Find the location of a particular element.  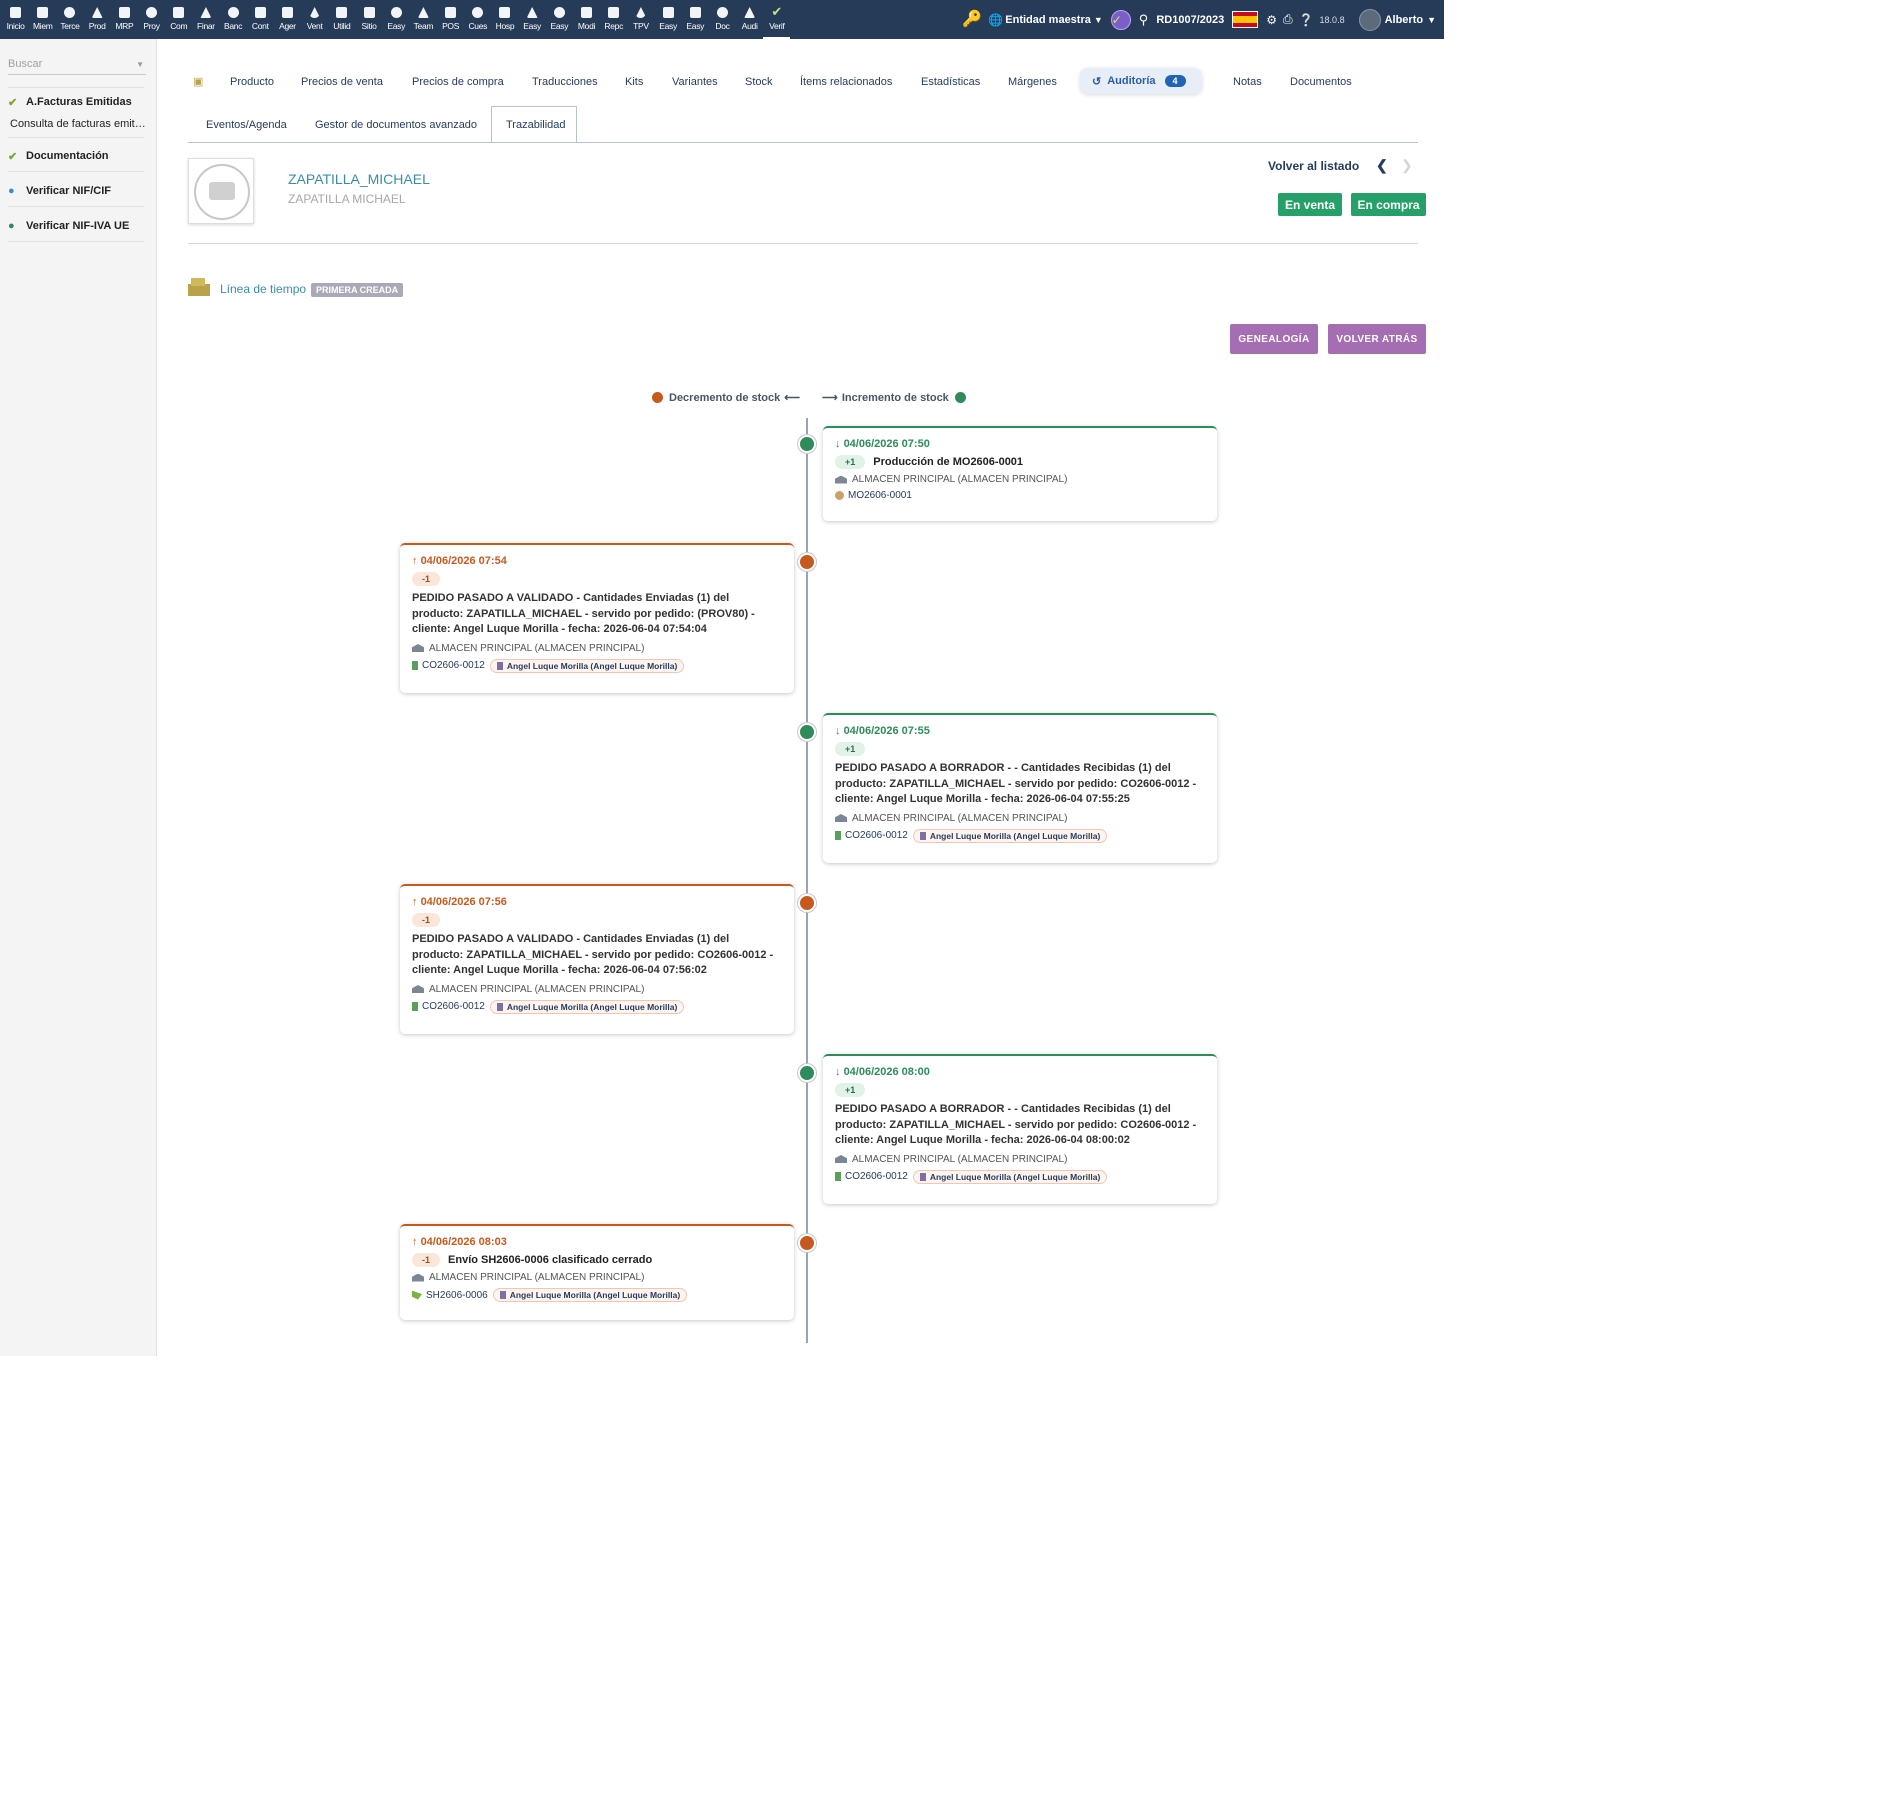

module-vent: Vent is located at coordinates (314, 19).